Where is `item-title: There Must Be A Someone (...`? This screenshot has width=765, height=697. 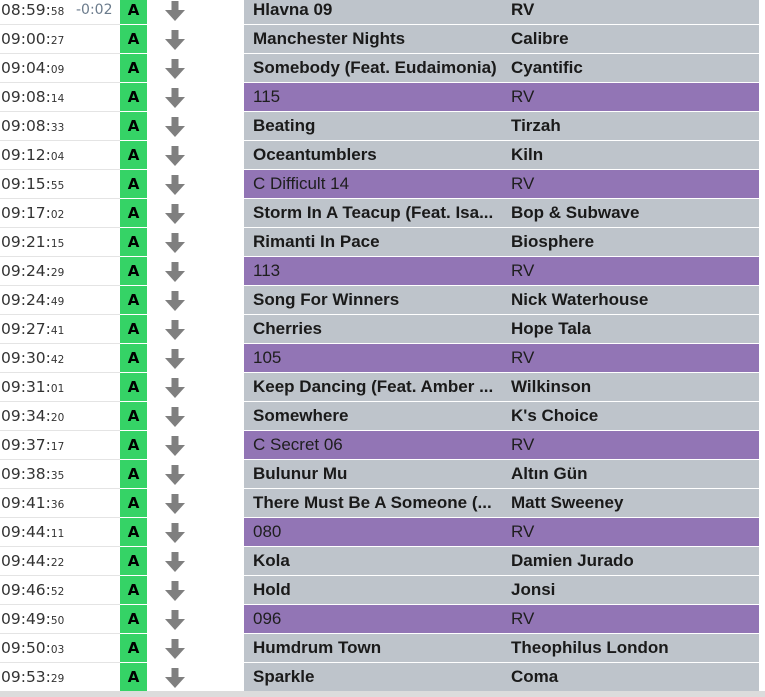 item-title: There Must Be A Someone (... is located at coordinates (372, 502).